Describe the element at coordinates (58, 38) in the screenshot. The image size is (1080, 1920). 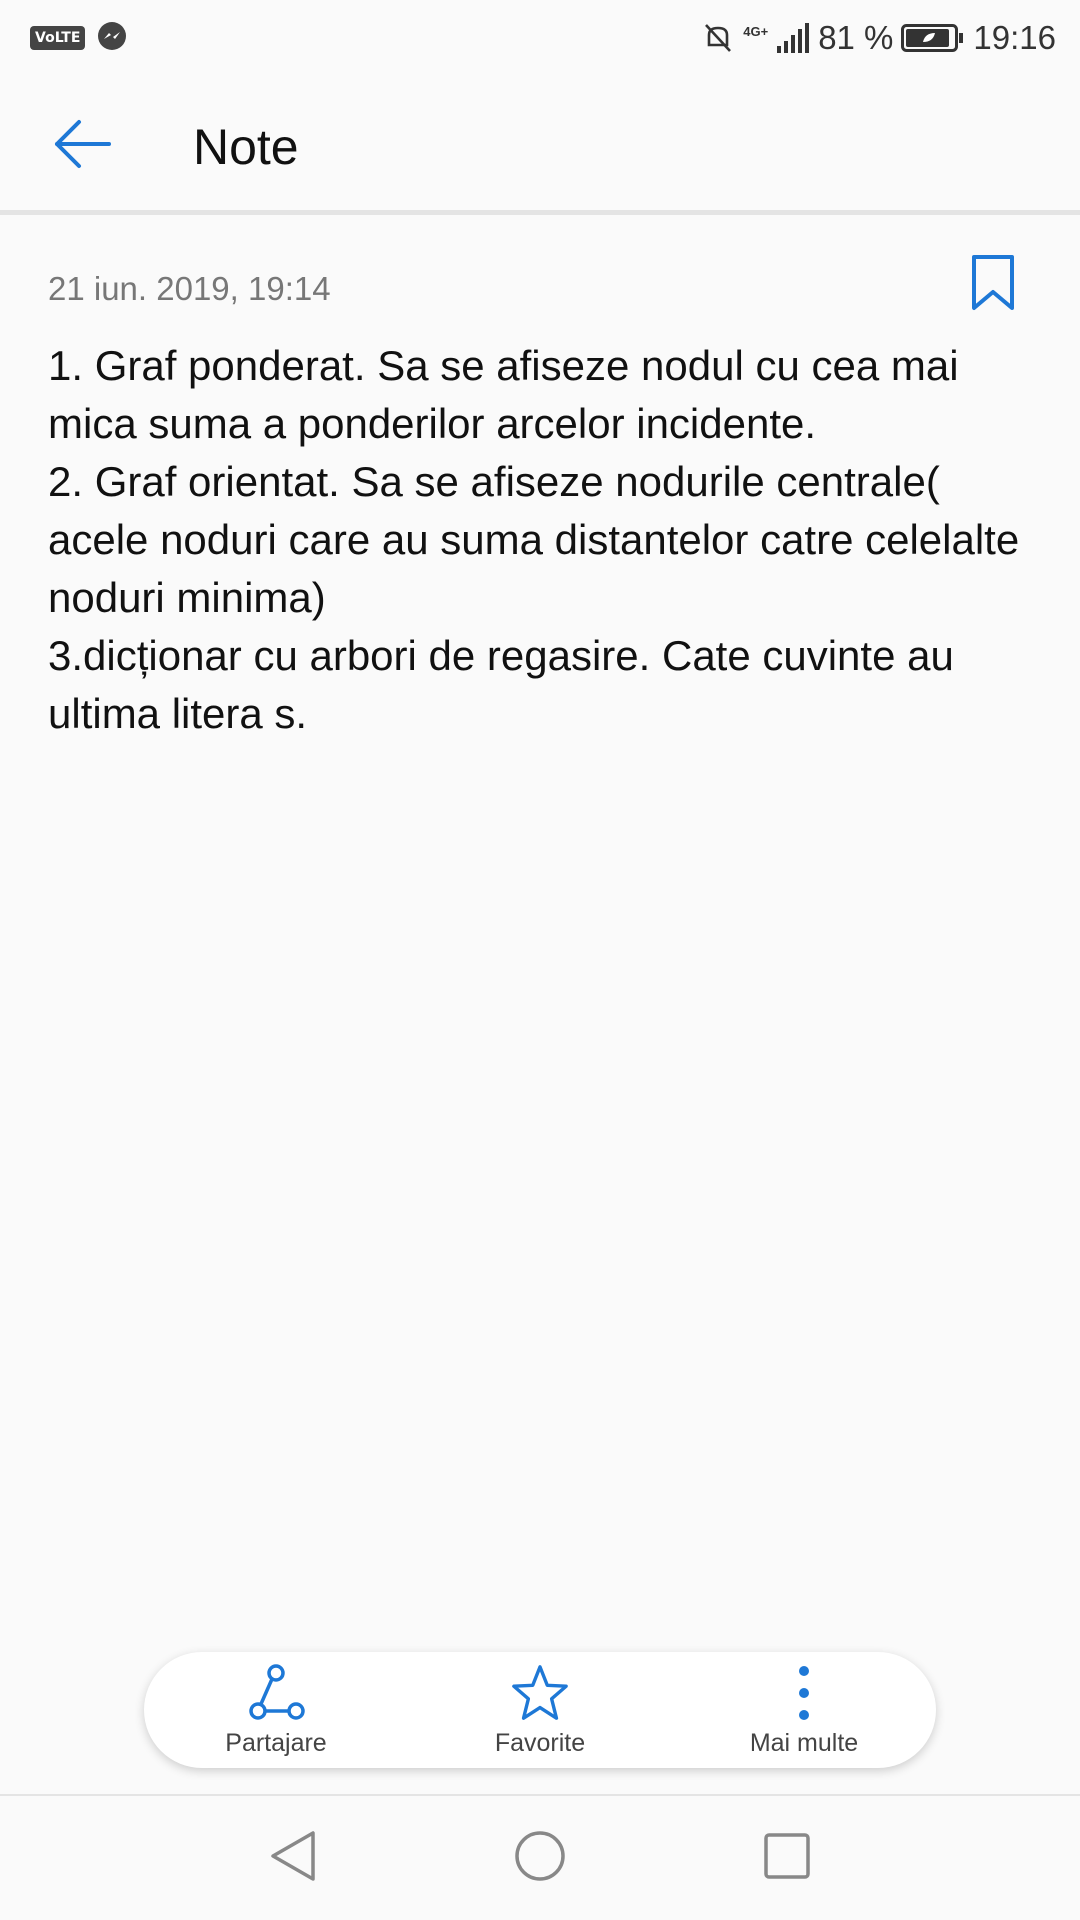
I see `volte-icon: VoLTE` at that location.